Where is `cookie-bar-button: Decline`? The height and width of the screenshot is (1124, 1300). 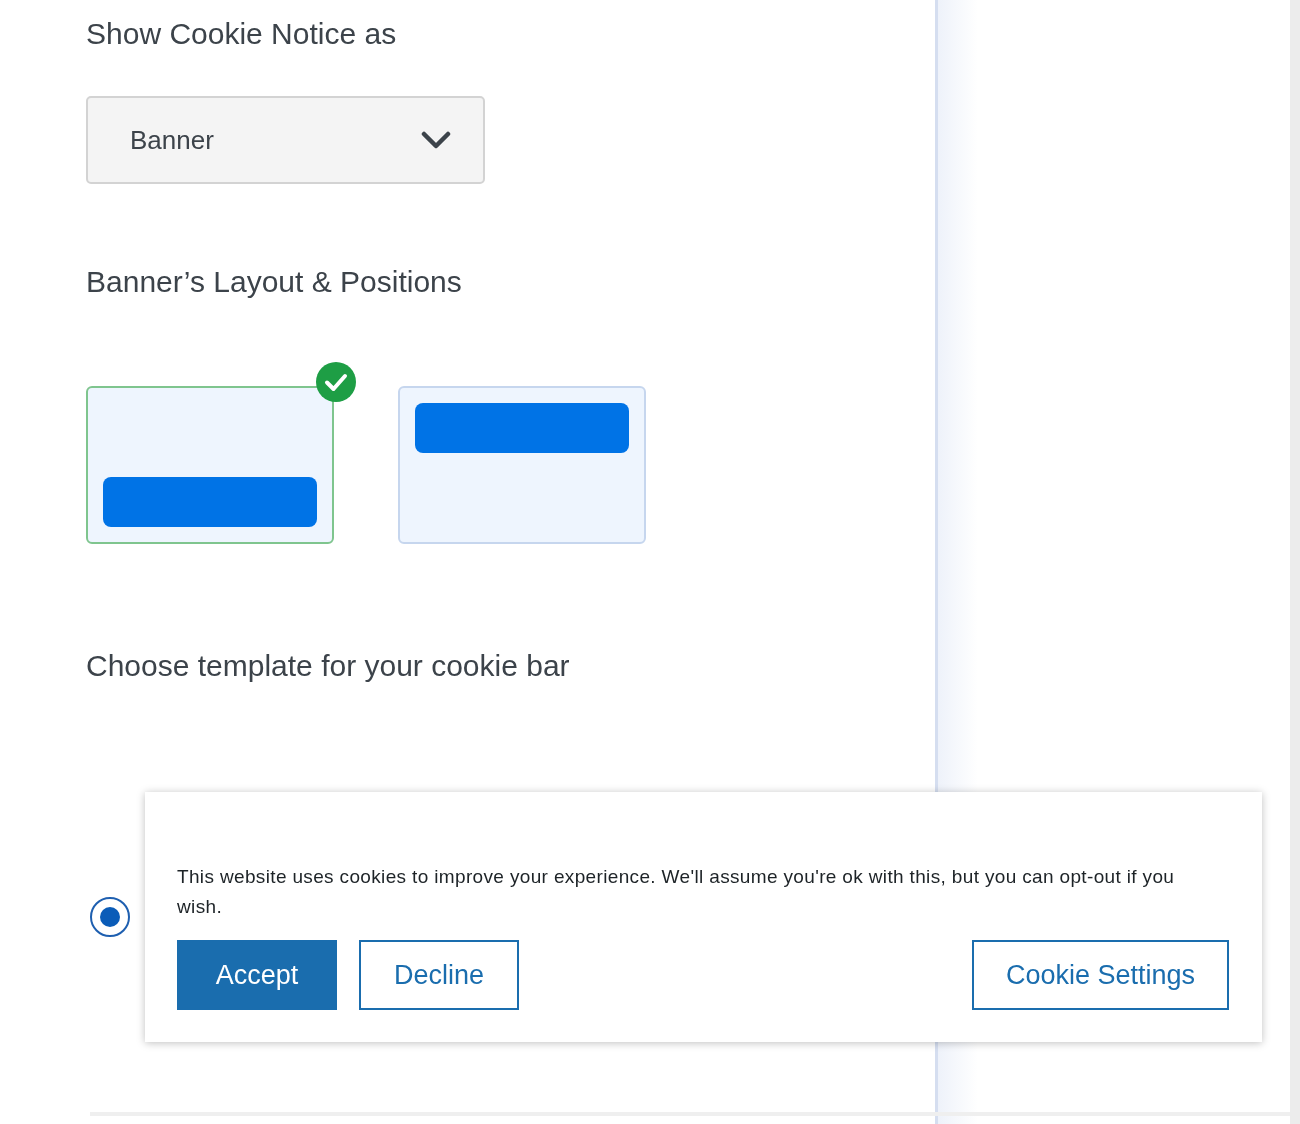
cookie-bar-button: Decline is located at coordinates (439, 975).